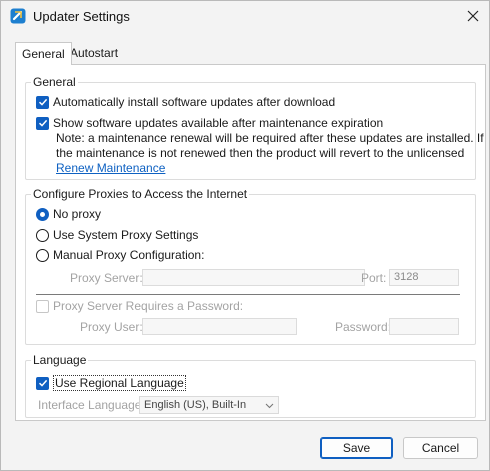  I want to click on system-proxy-radio, so click(42, 235).